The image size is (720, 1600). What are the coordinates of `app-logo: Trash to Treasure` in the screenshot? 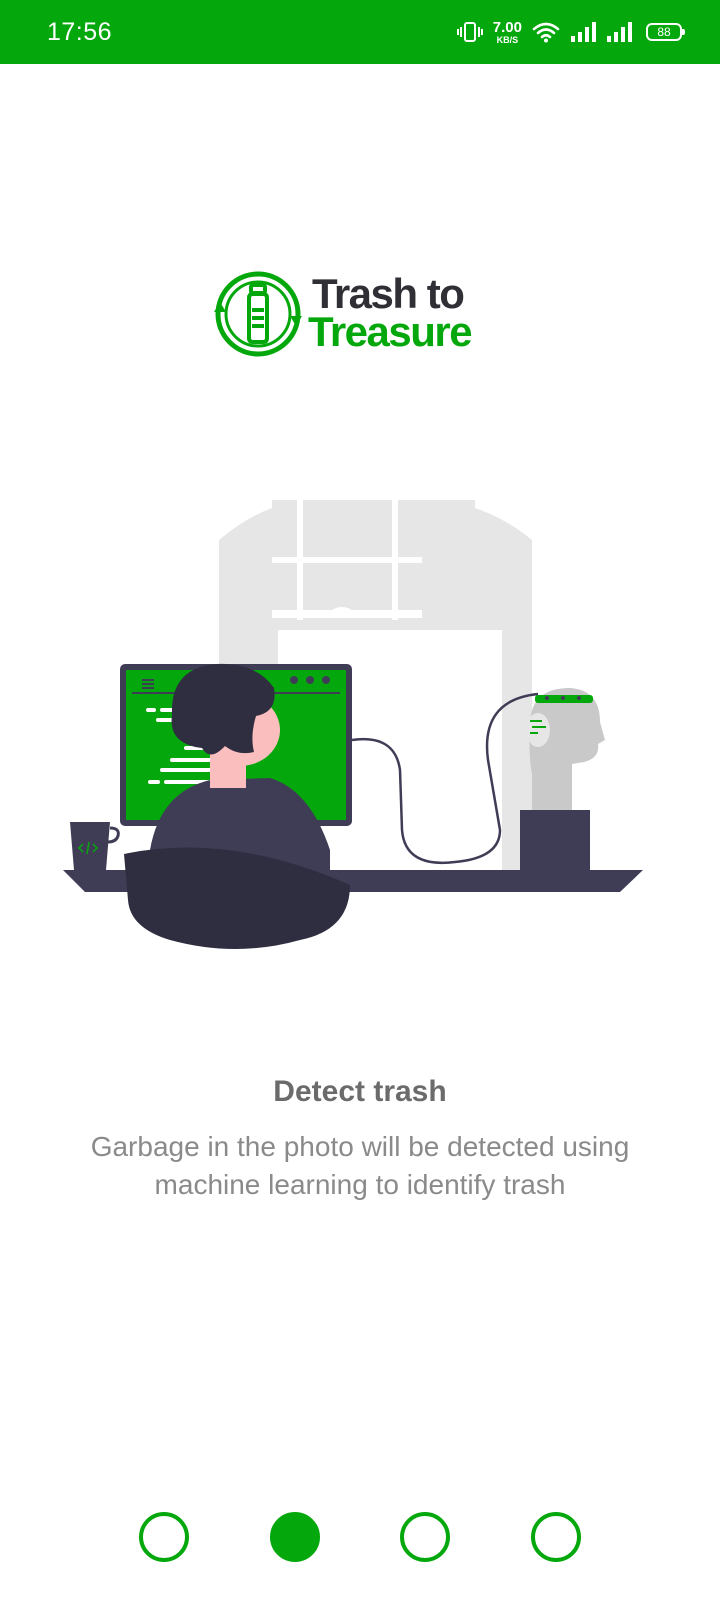 It's located at (362, 314).